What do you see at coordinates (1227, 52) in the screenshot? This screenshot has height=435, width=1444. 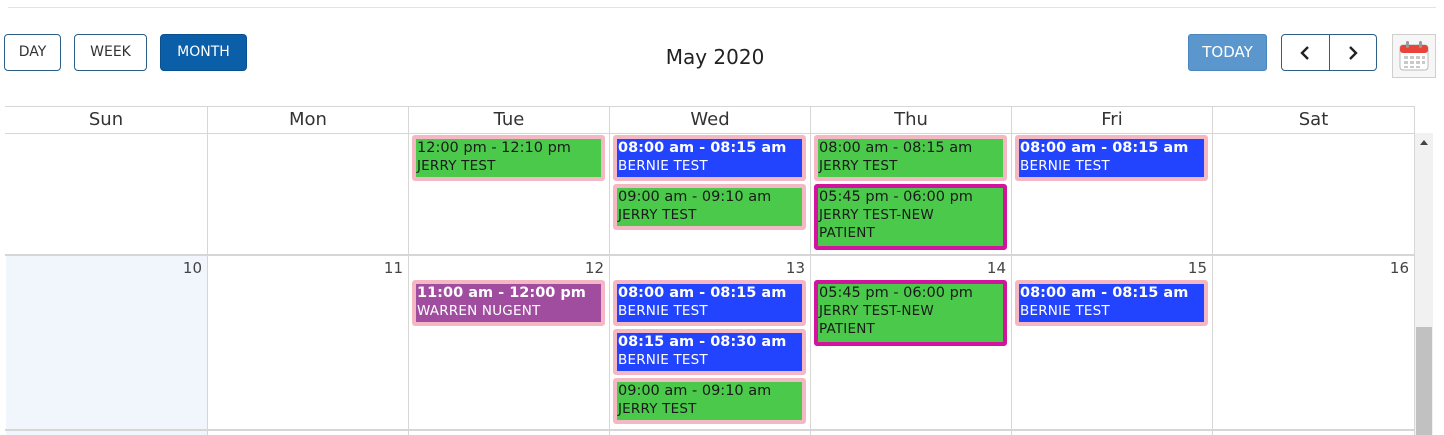 I see `today-button: TODAY` at bounding box center [1227, 52].